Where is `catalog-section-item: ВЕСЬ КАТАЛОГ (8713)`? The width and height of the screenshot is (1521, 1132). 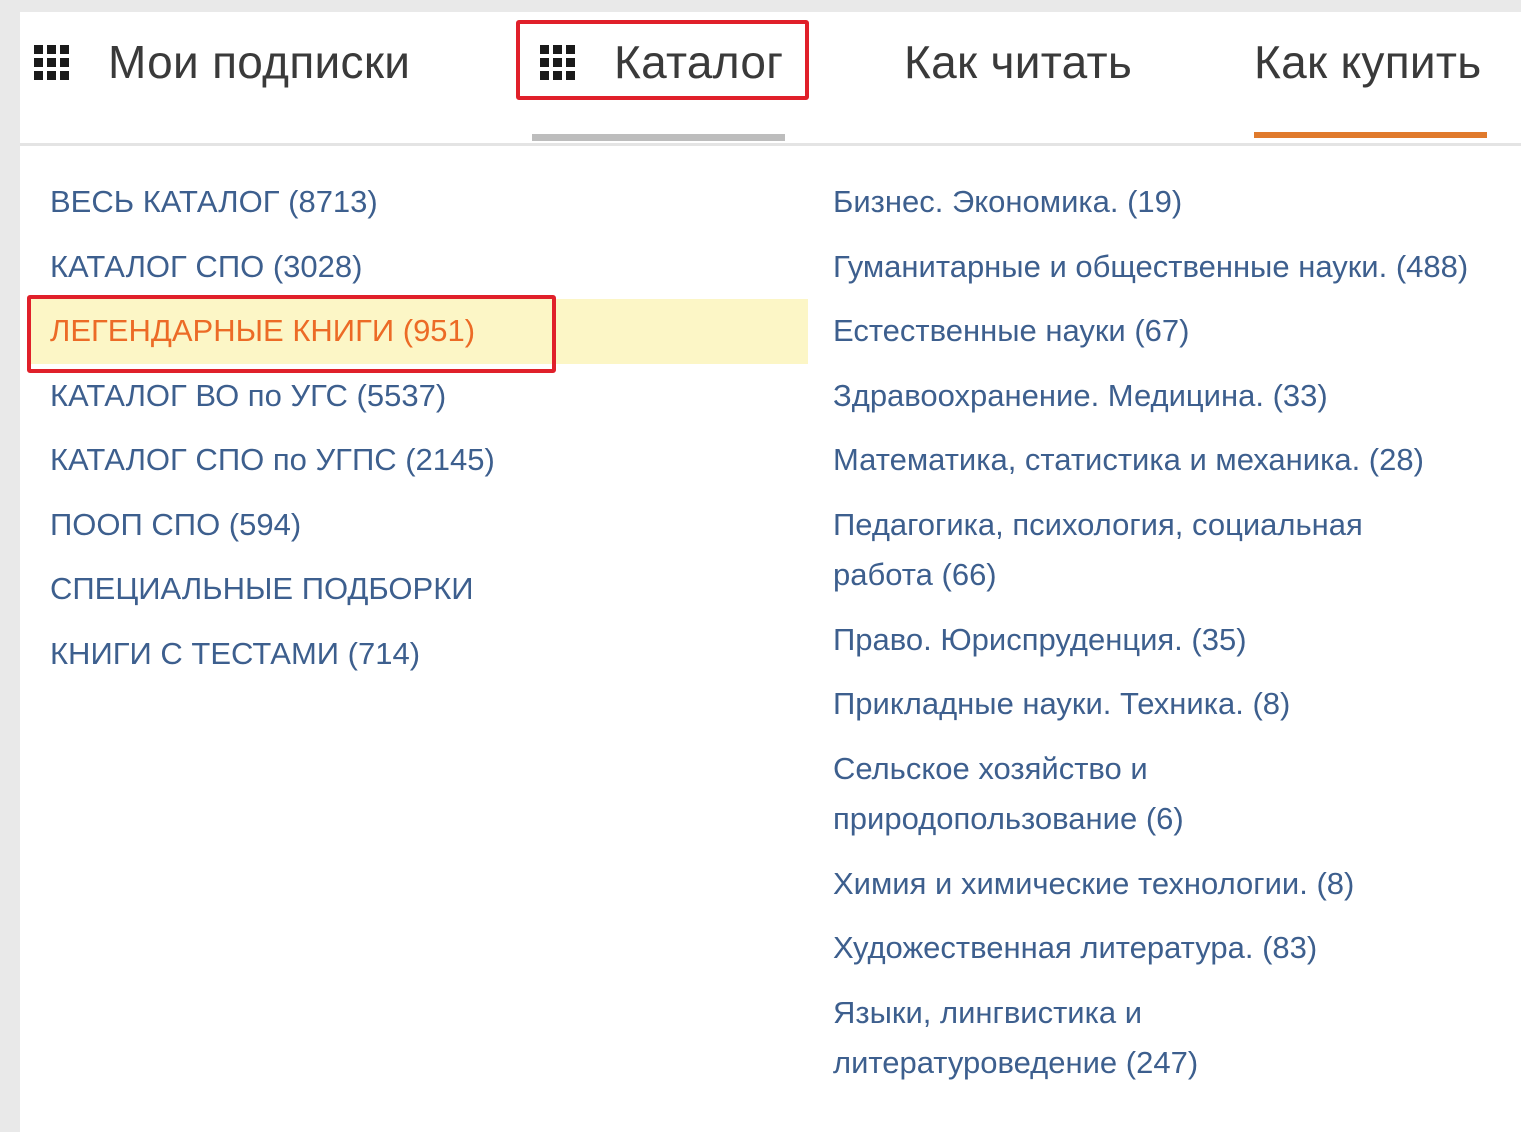 catalog-section-item: ВЕСЬ КАТАЛОГ (8713) is located at coordinates (419, 202).